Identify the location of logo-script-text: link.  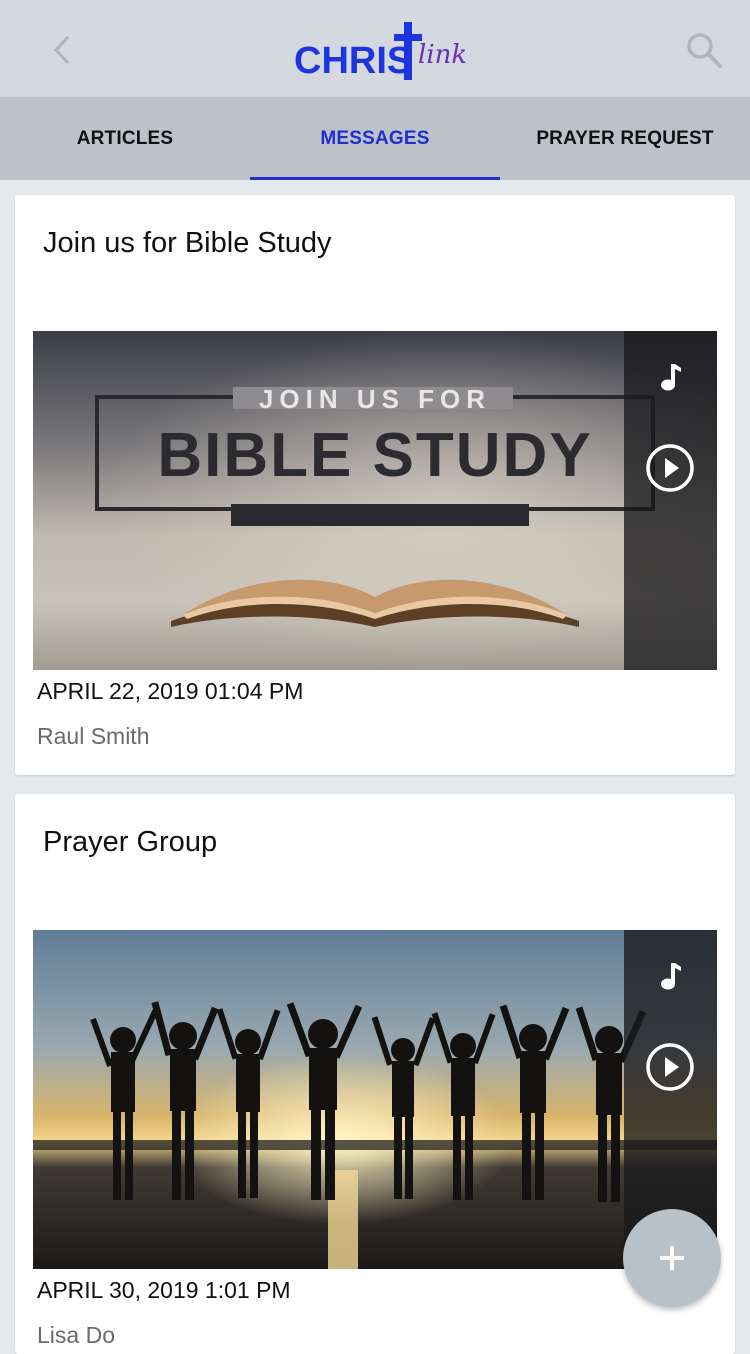
(443, 55).